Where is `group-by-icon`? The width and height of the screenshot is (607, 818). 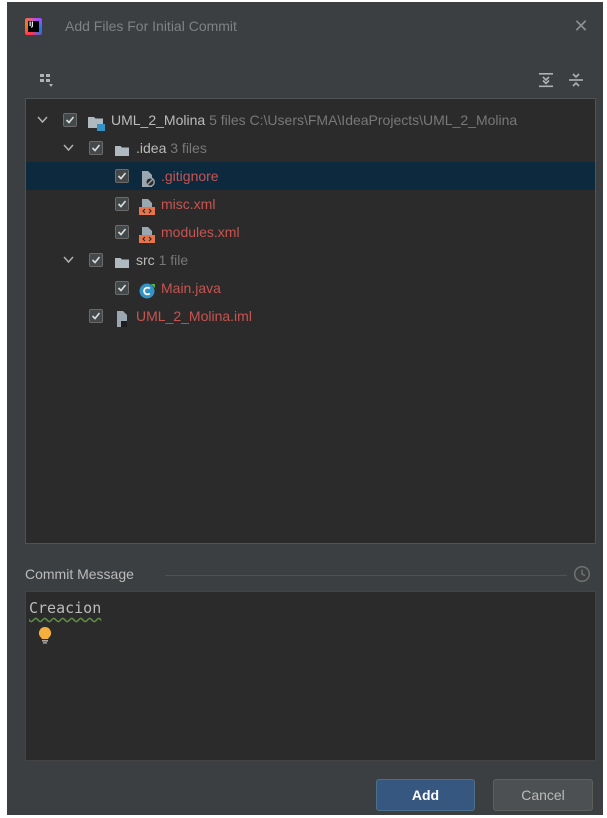 group-by-icon is located at coordinates (47, 82).